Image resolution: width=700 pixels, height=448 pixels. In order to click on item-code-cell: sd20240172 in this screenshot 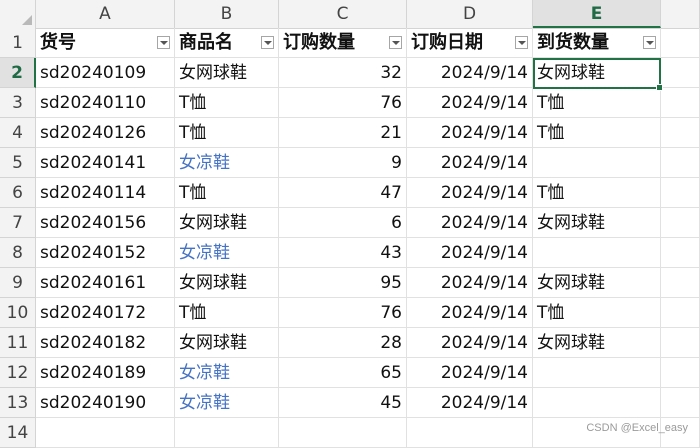, I will do `click(105, 313)`.